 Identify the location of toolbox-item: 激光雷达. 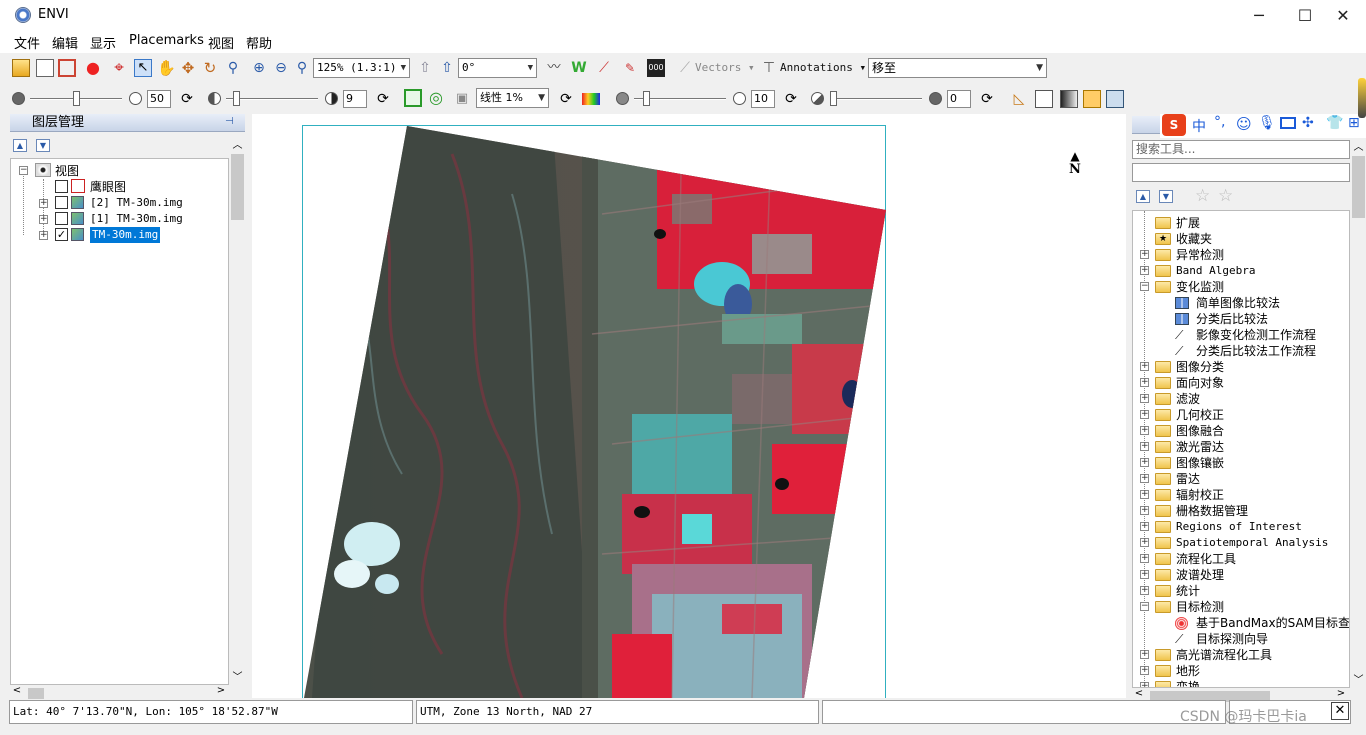
(1200, 447).